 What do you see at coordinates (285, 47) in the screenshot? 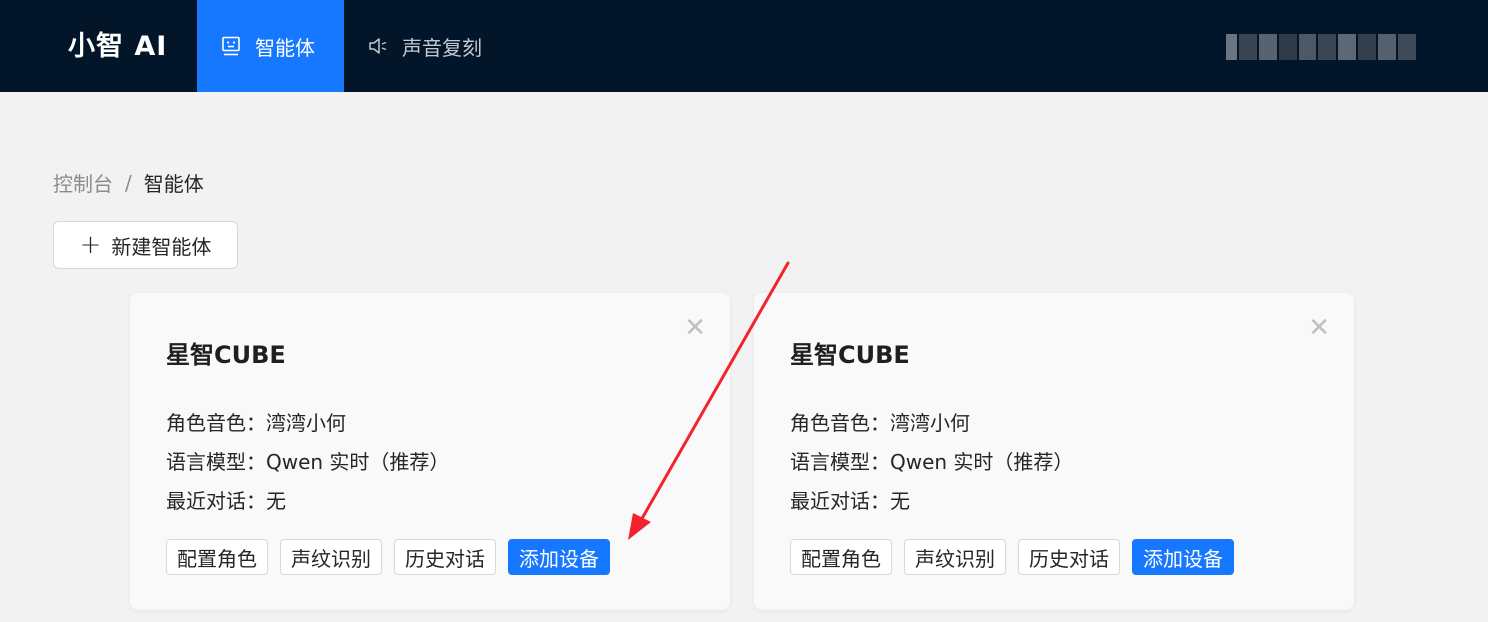
I see `nav-tab-agents-label: 智能体` at bounding box center [285, 47].